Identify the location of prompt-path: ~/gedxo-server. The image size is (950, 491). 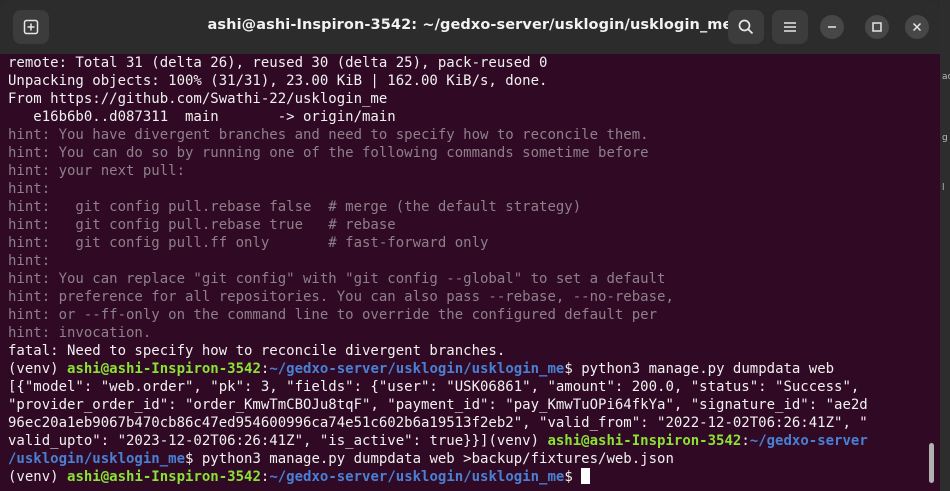
(808, 441).